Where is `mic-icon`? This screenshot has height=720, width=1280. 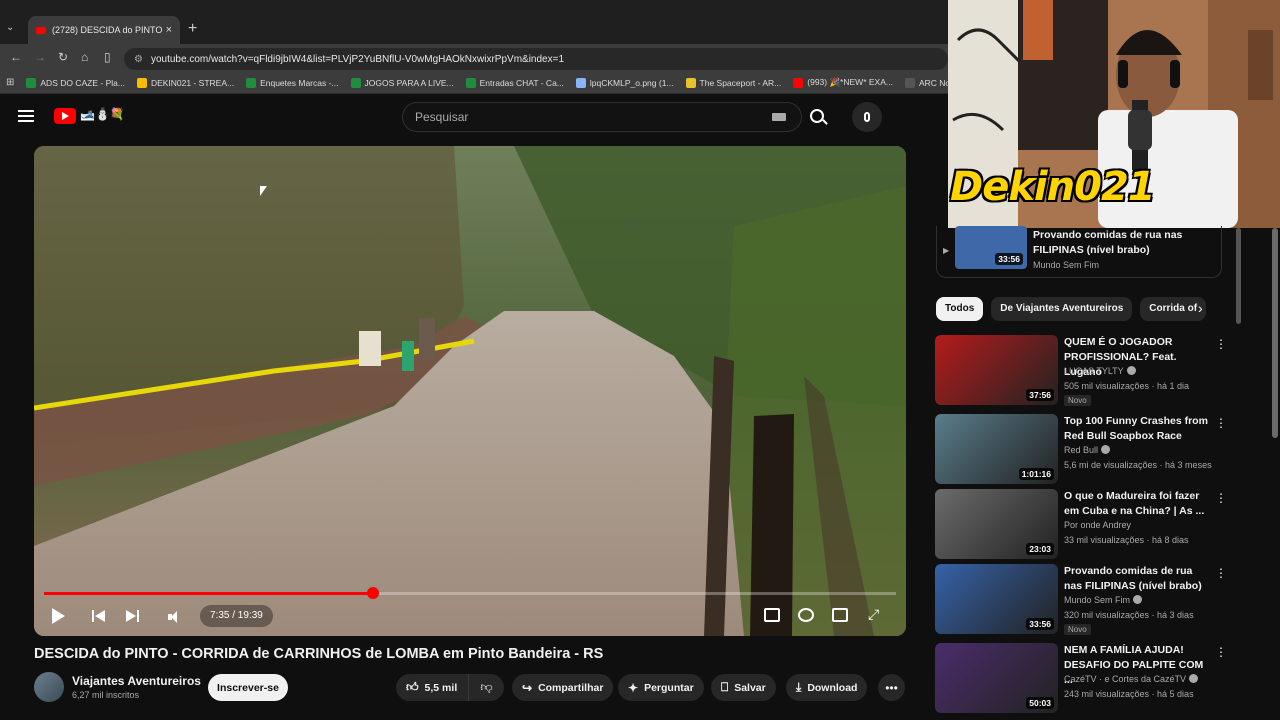
mic-icon is located at coordinates (867, 117).